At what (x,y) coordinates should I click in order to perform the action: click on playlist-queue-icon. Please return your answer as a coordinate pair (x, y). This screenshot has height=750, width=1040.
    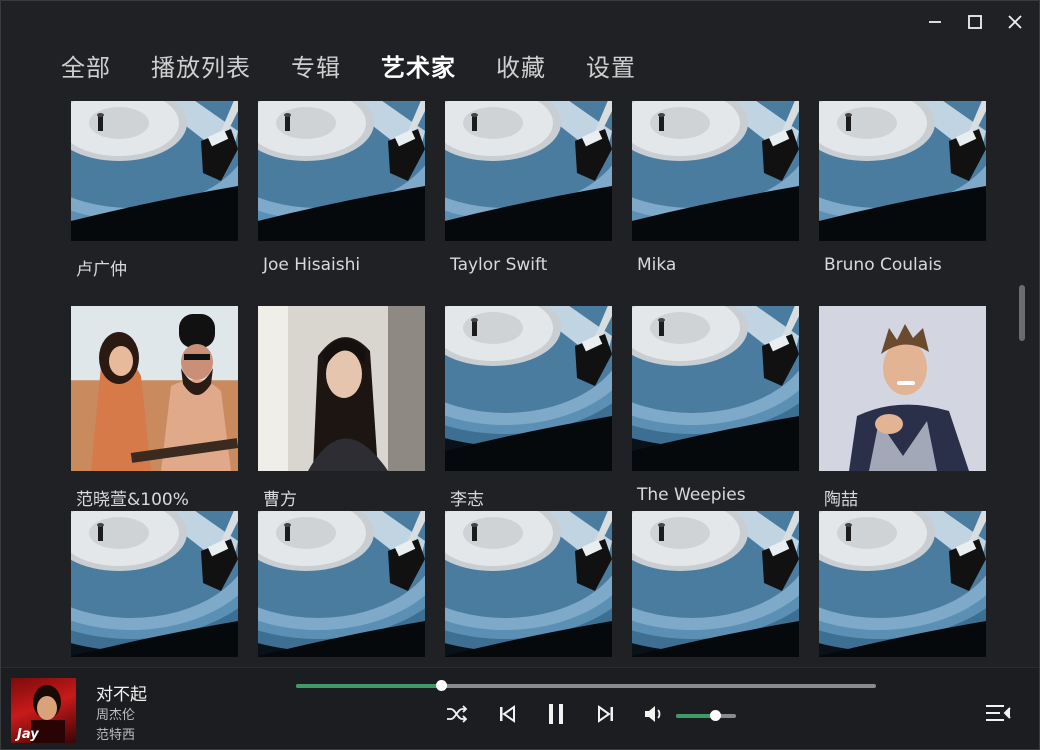
    Looking at the image, I should click on (998, 713).